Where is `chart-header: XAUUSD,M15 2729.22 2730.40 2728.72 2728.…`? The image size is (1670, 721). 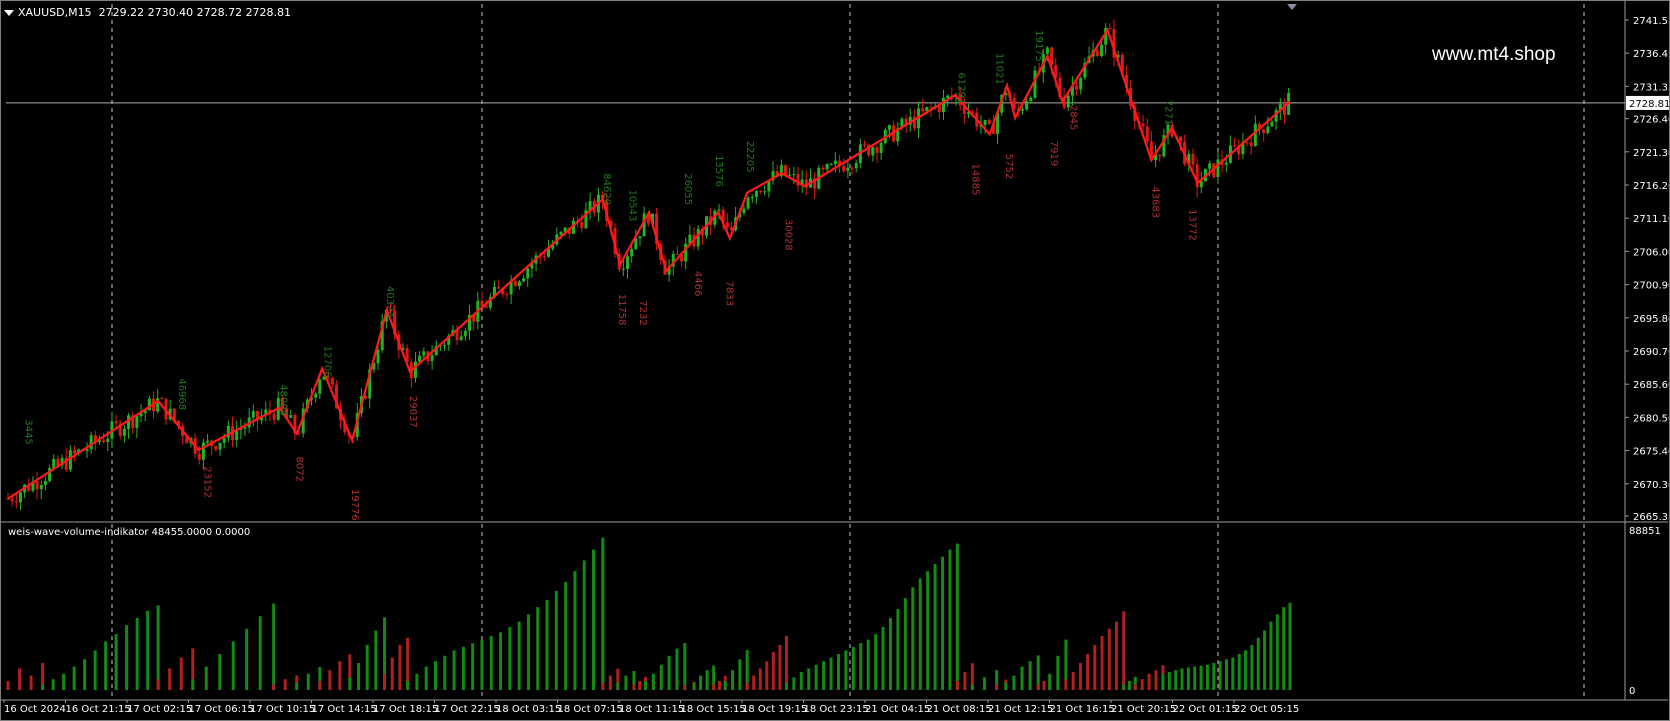 chart-header: XAUUSD,M15 2729.22 2730.40 2728.72 2728.… is located at coordinates (147, 12).